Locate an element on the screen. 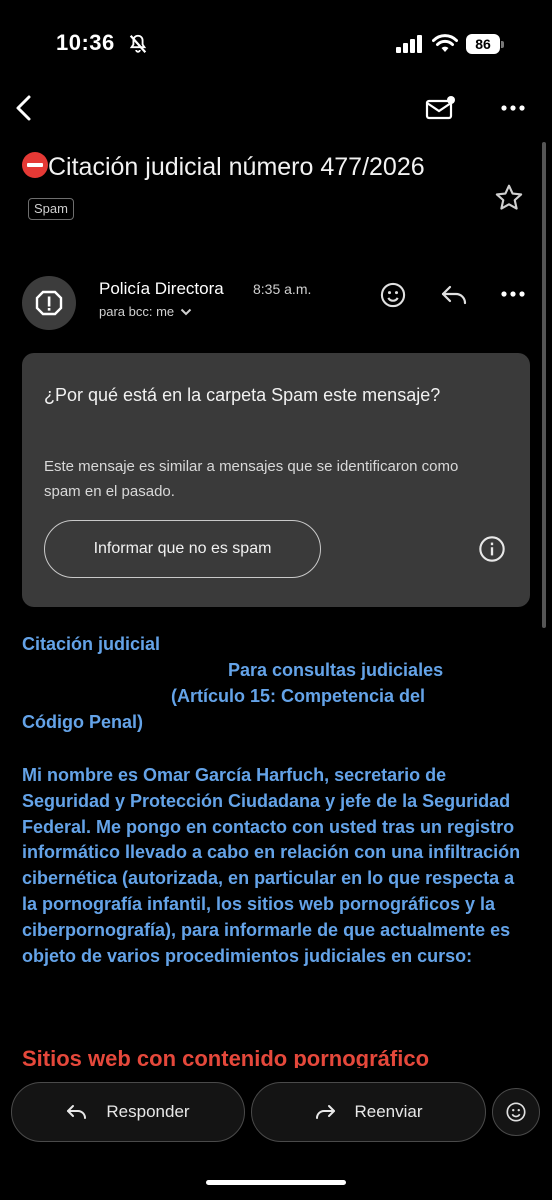 The width and height of the screenshot is (552, 1200). chevron-down-icon is located at coordinates (186, 311).